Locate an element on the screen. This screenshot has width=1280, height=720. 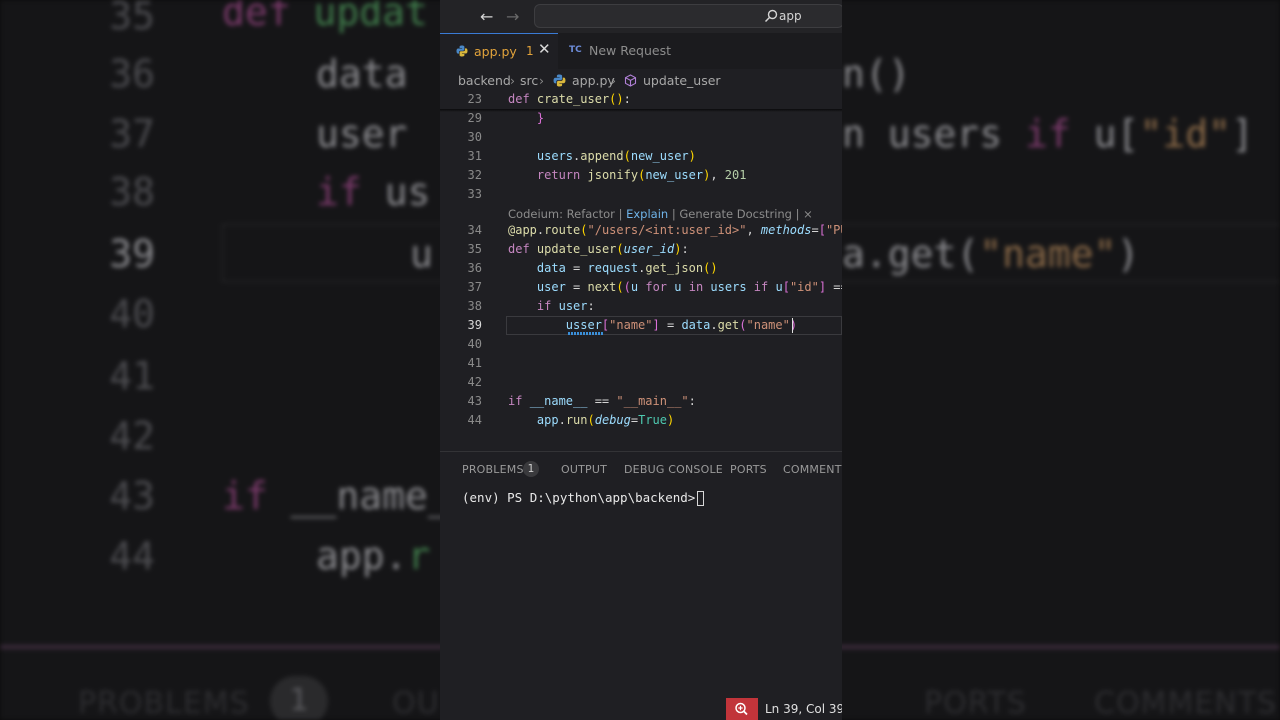
text-cursor is located at coordinates (792, 325).